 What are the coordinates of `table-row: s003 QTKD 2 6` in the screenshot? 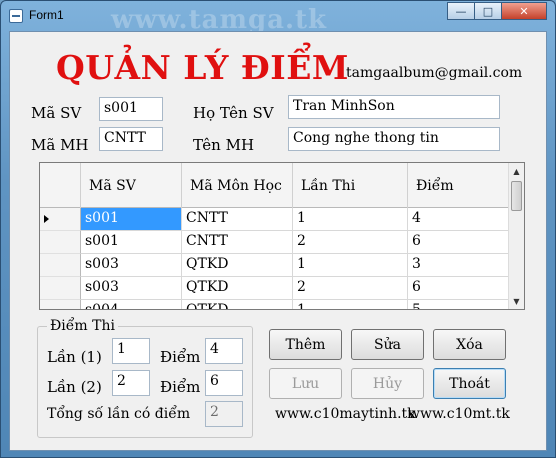 It's located at (295, 288).